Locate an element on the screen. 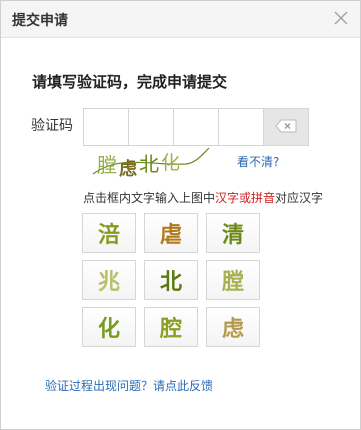  svg-text: 北 is located at coordinates (149, 164).